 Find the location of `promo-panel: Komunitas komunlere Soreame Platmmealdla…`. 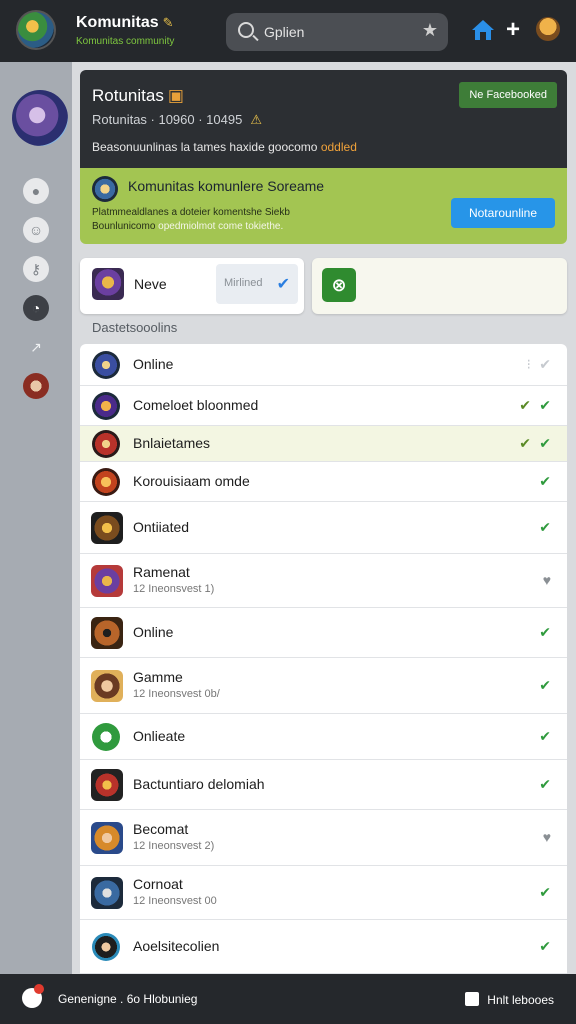

promo-panel: Komunitas komunlere Soreame Platmmealdla… is located at coordinates (323, 206).